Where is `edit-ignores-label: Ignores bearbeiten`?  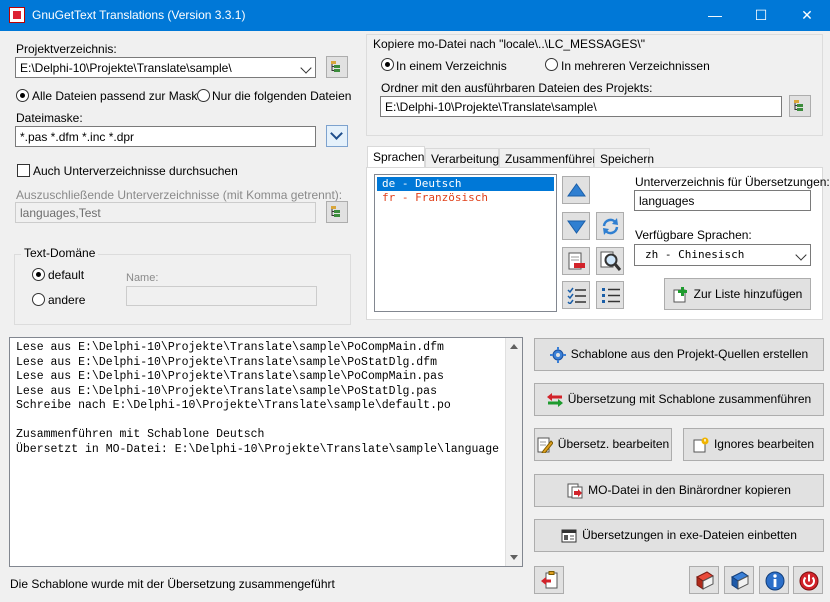 edit-ignores-label: Ignores bearbeiten is located at coordinates (764, 444).